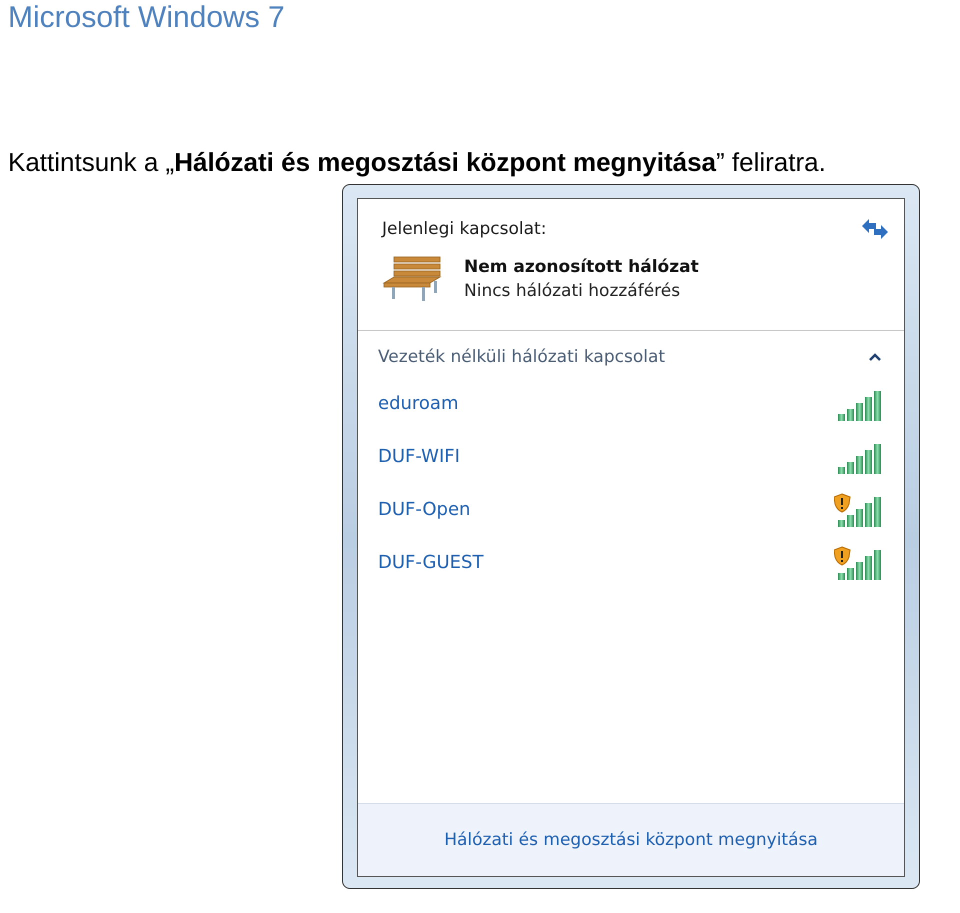 The width and height of the screenshot is (960, 913). Describe the element at coordinates (464, 229) in the screenshot. I see `current-connection-label: Jelenlegi kapcsolat:` at that location.